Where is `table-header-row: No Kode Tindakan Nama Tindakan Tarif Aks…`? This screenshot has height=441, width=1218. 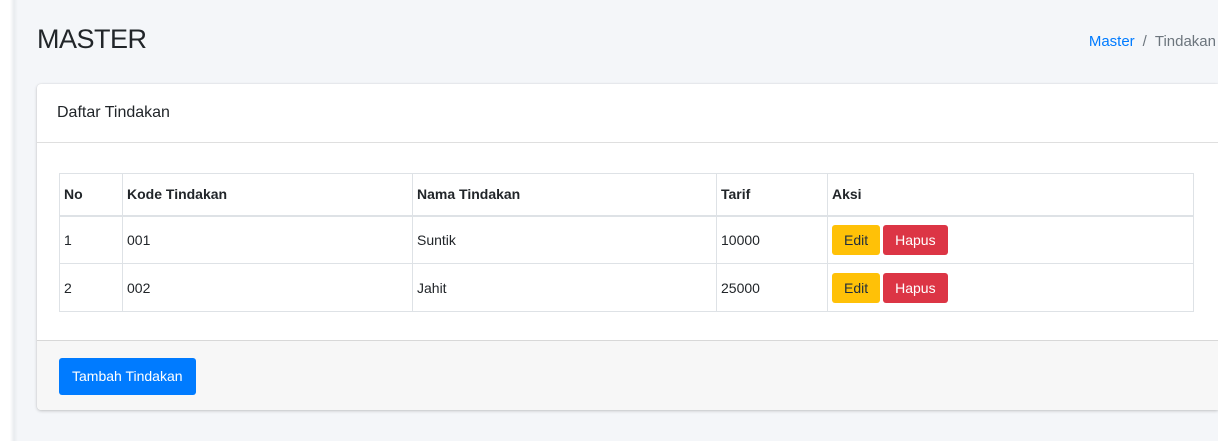
table-header-row: No Kode Tindakan Nama Tindakan Tarif Aks… is located at coordinates (626, 195).